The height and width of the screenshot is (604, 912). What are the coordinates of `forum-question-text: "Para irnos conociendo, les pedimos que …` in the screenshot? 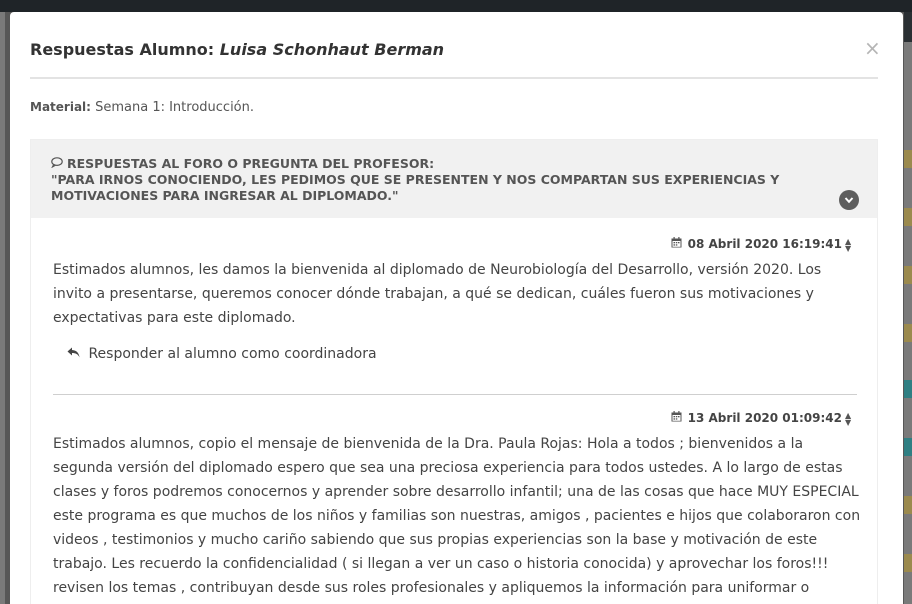 It's located at (415, 187).